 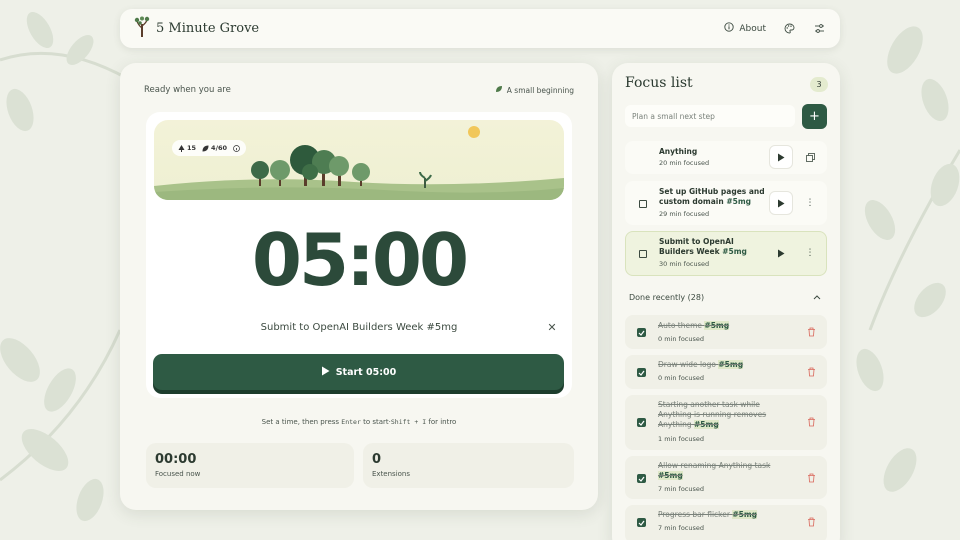 I want to click on sapling-logo-icon, so click(x=142, y=29).